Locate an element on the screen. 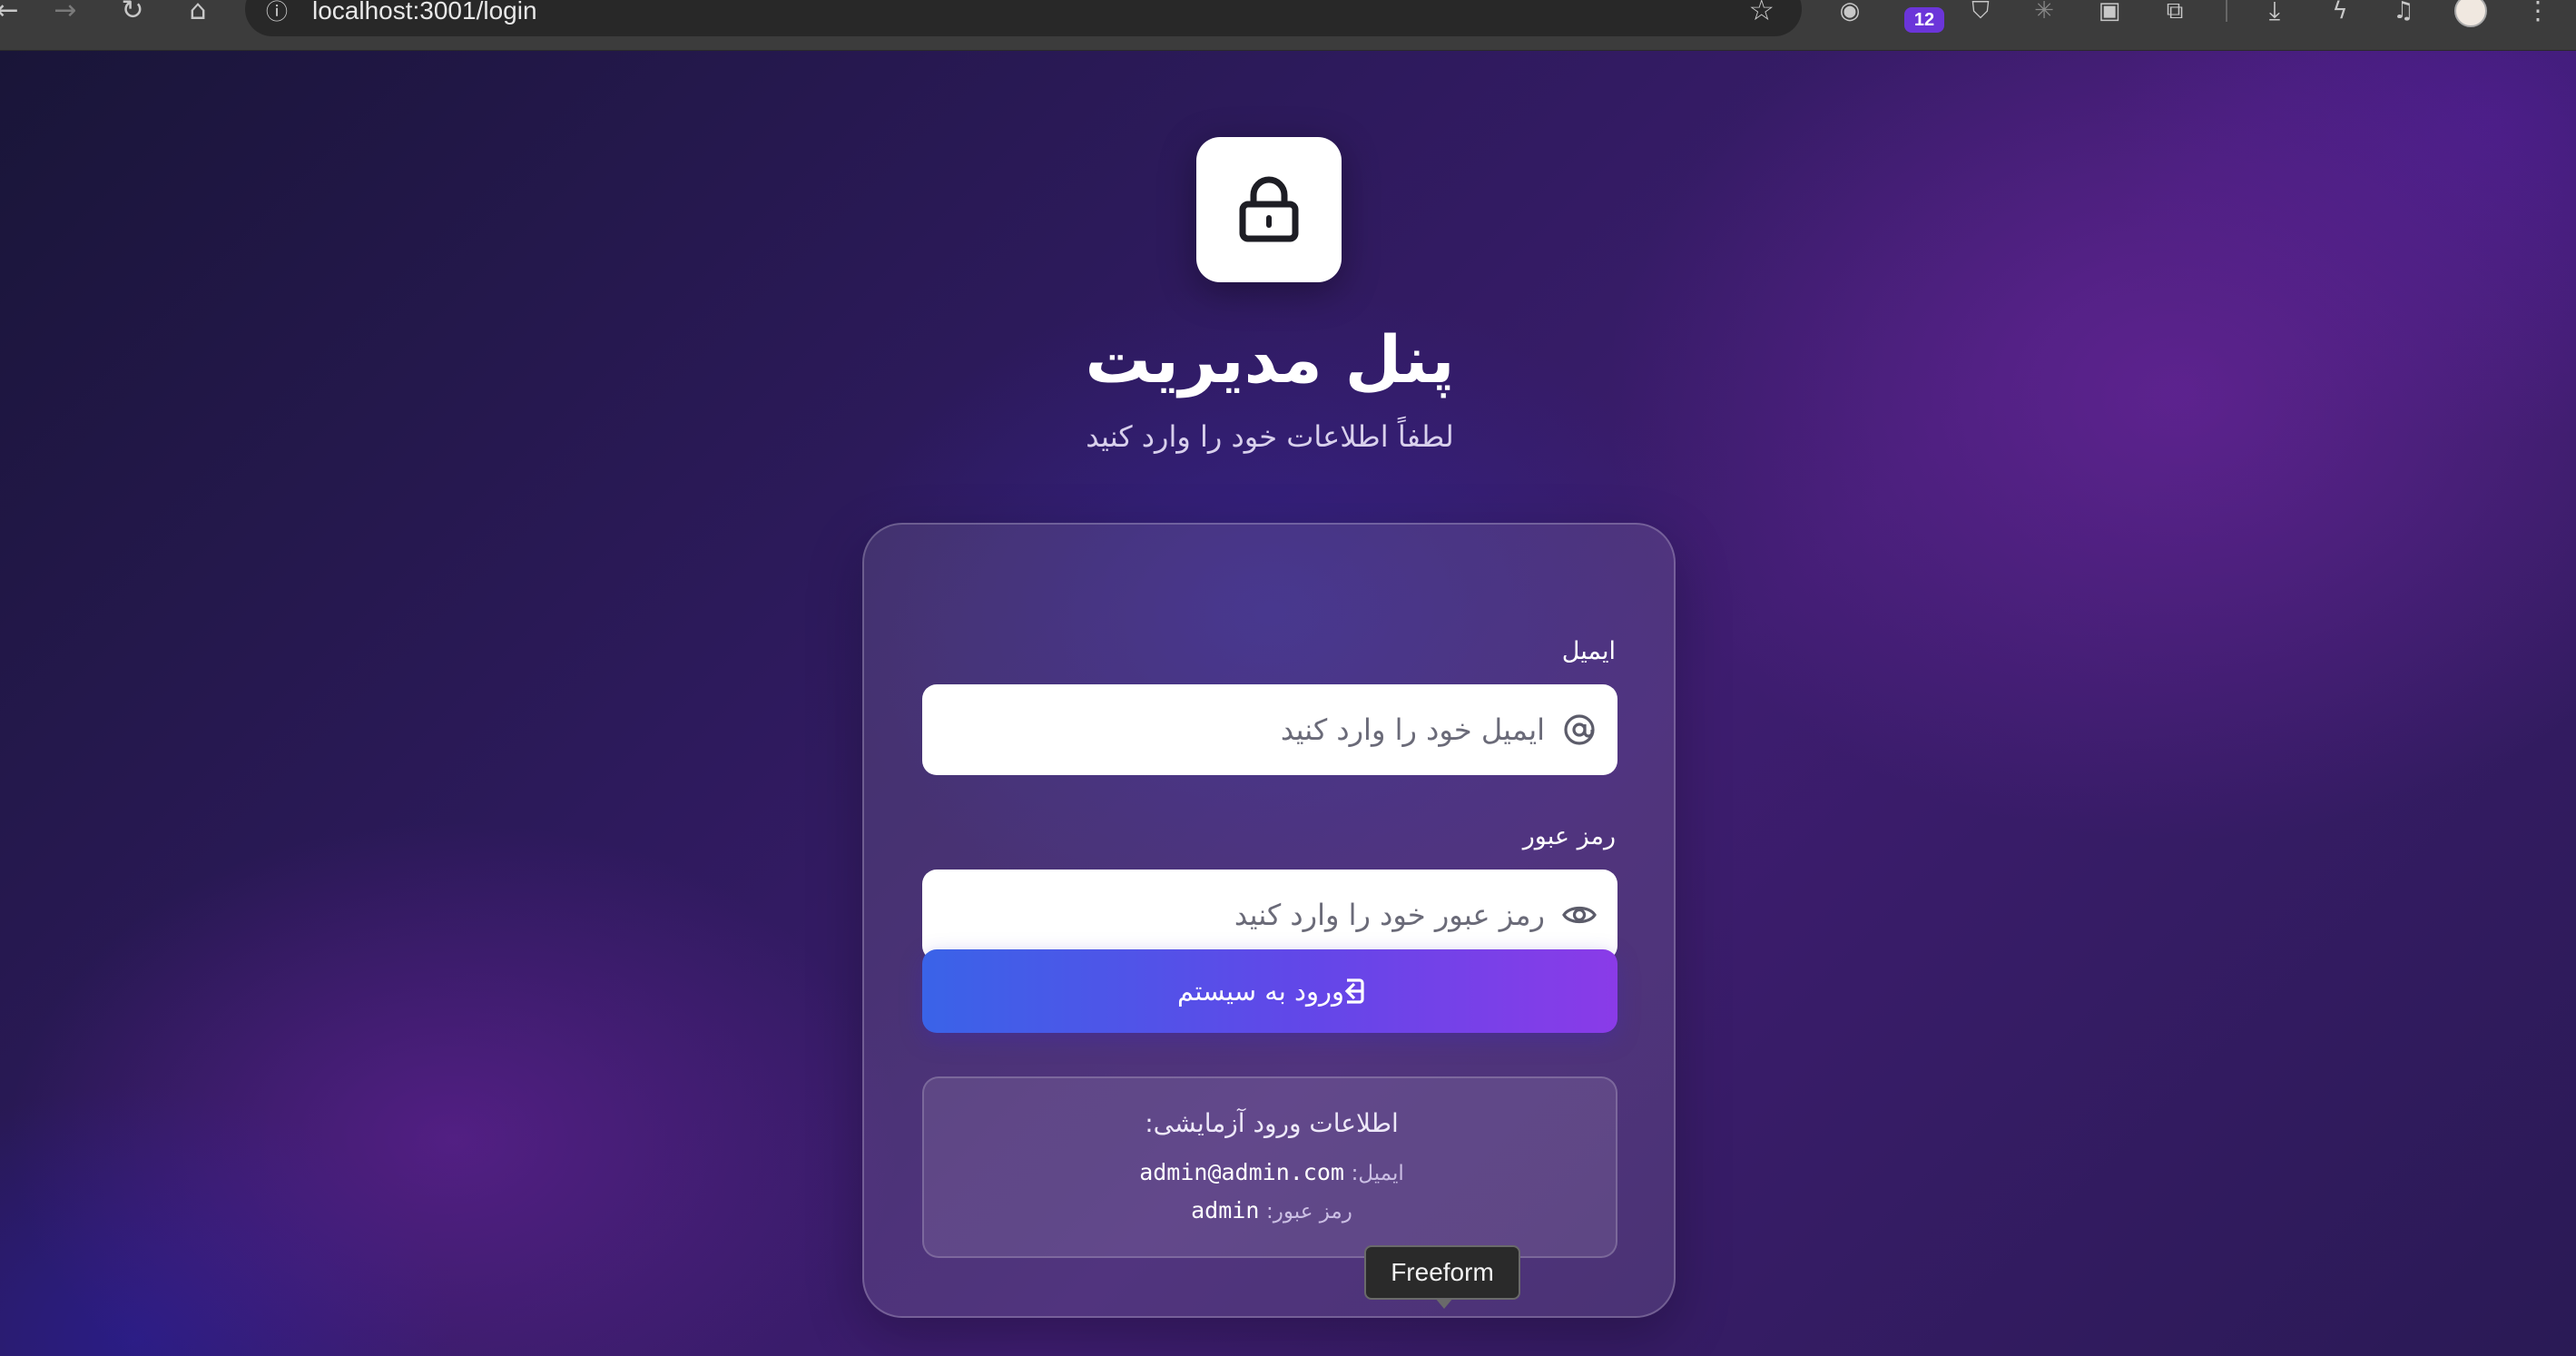  password-field: رمز عبور خود را وارد کنید is located at coordinates (1269, 915).